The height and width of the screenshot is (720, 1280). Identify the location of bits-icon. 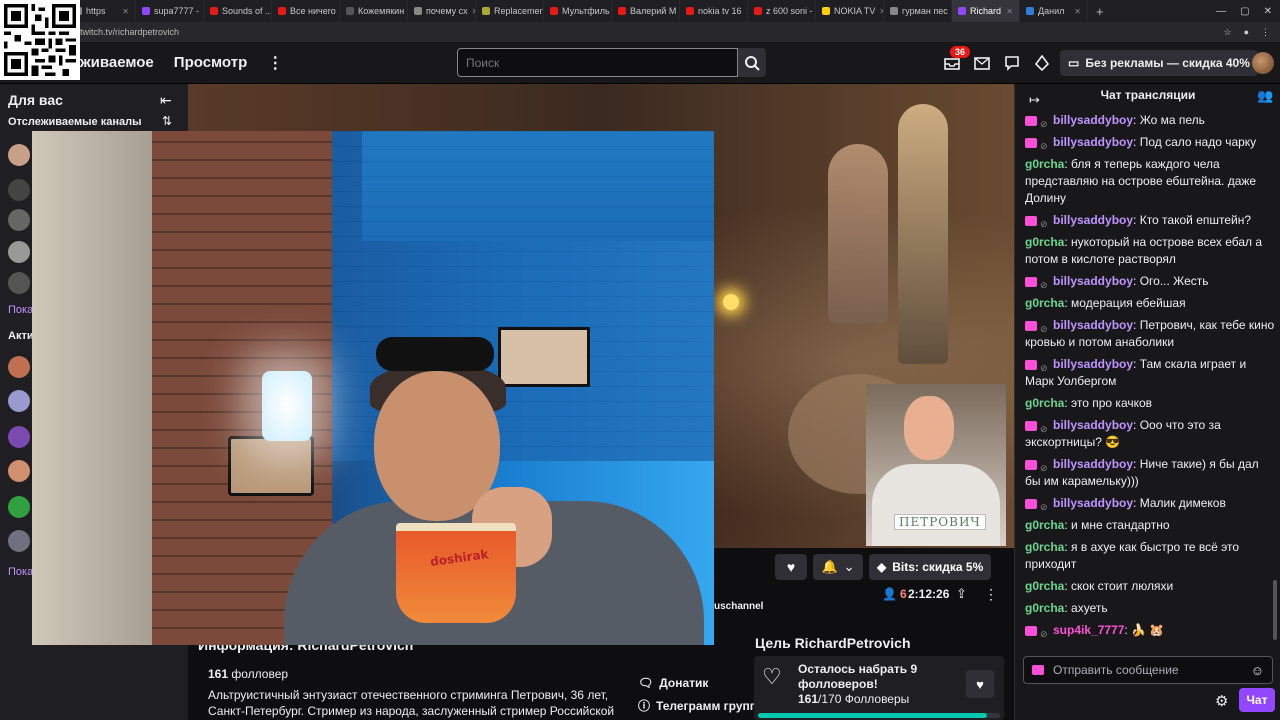
(1042, 63).